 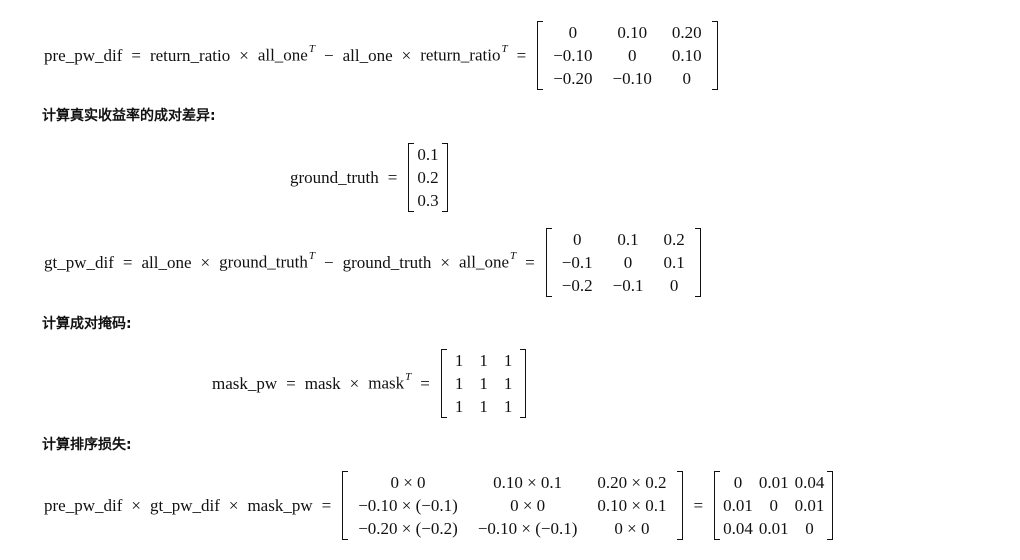 I want to click on equation-mask-pw: mask_pw = mask × maskT = 111111111, so click(x=370, y=383).